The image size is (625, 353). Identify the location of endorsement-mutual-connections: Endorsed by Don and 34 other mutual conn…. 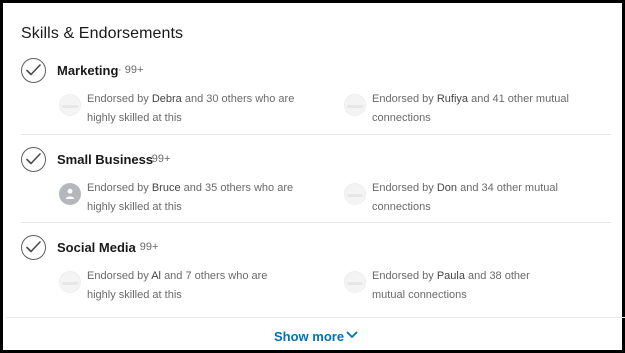
(476, 199).